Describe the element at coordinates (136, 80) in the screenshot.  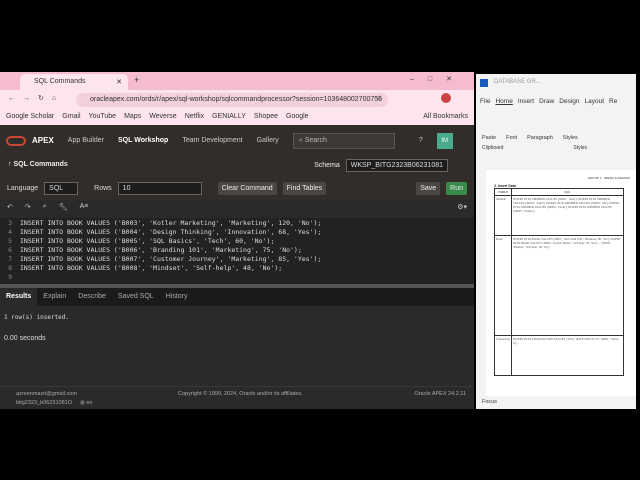
I see `new-tab-button: +` at that location.